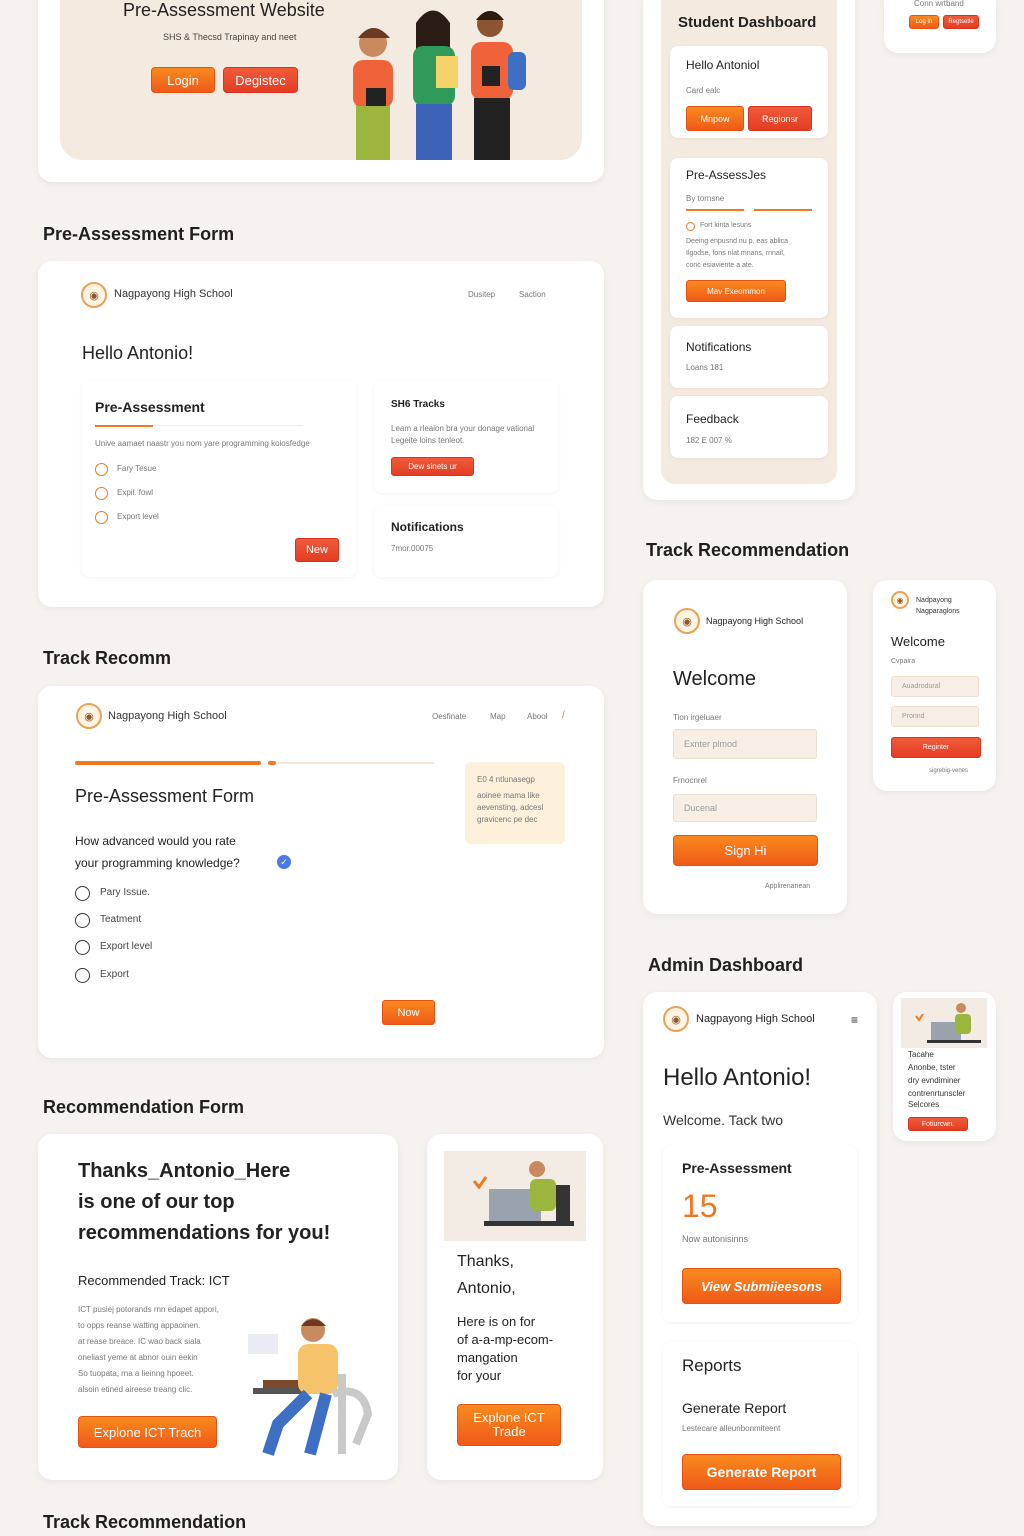 Image resolution: width=1024 pixels, height=1536 pixels. I want to click on nav-link-abool: Abool, so click(537, 716).